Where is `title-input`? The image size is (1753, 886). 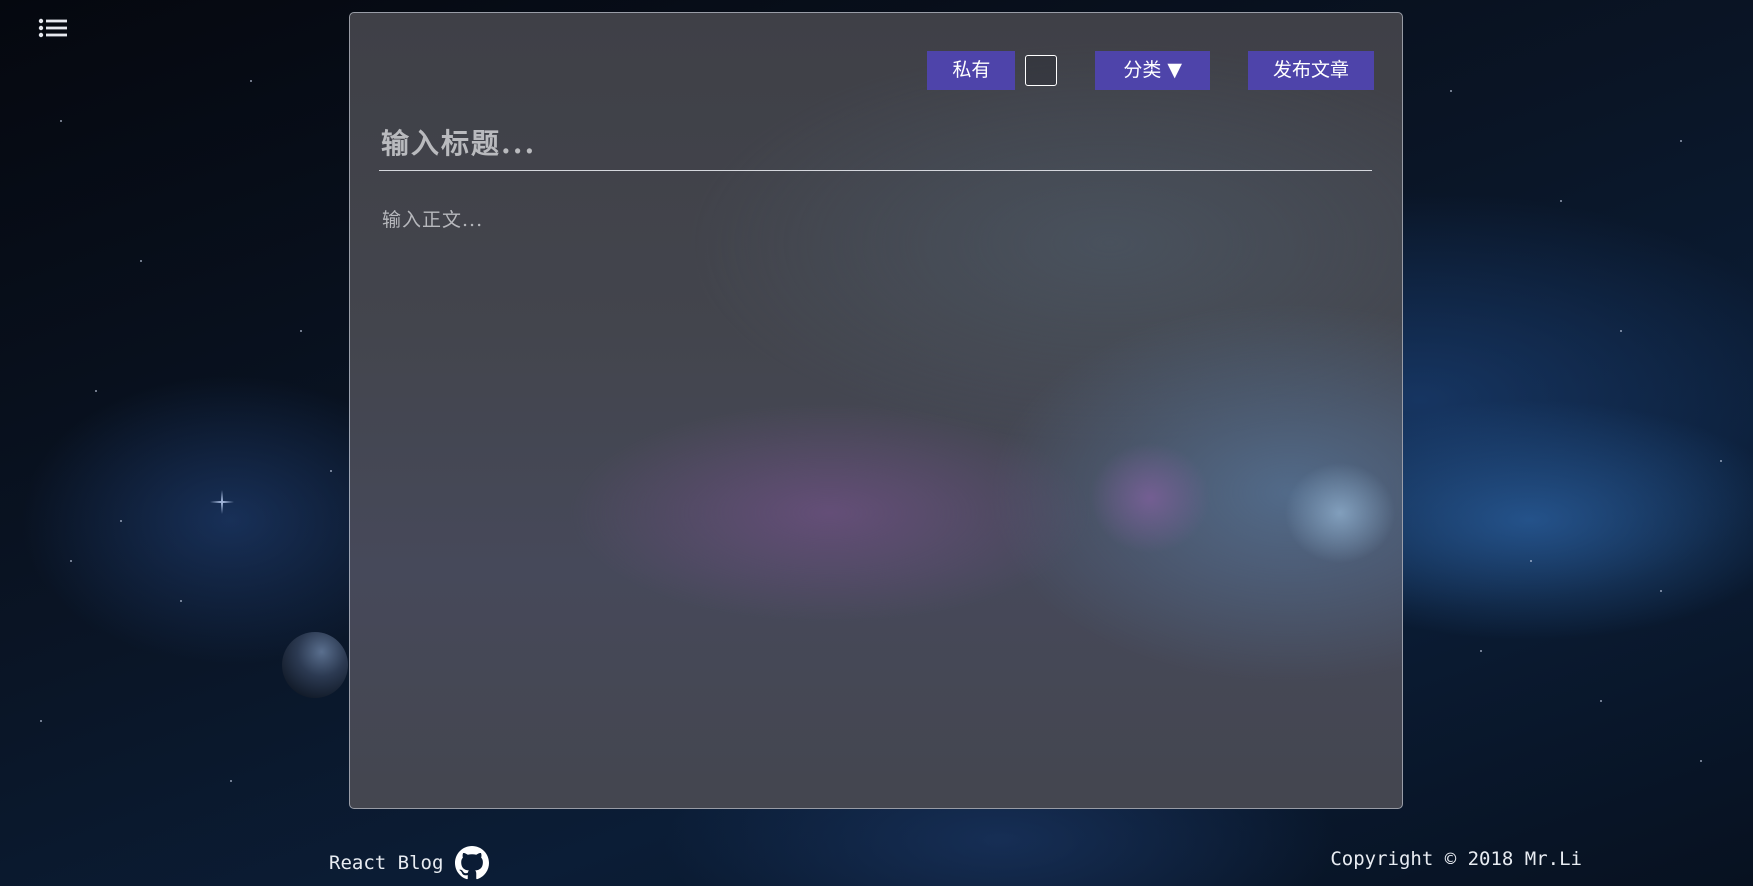 title-input is located at coordinates (875, 144).